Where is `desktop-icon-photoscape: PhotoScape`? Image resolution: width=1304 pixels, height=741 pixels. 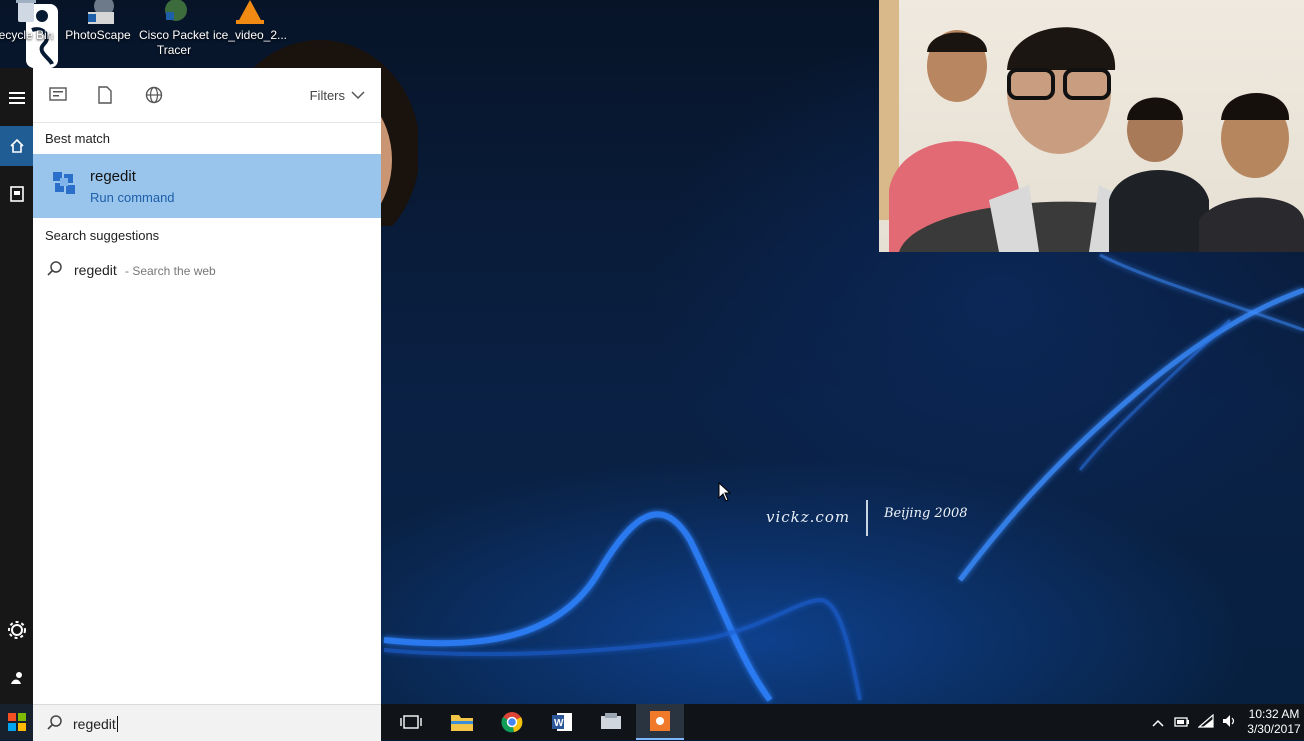 desktop-icon-photoscape: PhotoScape is located at coordinates (98, 21).